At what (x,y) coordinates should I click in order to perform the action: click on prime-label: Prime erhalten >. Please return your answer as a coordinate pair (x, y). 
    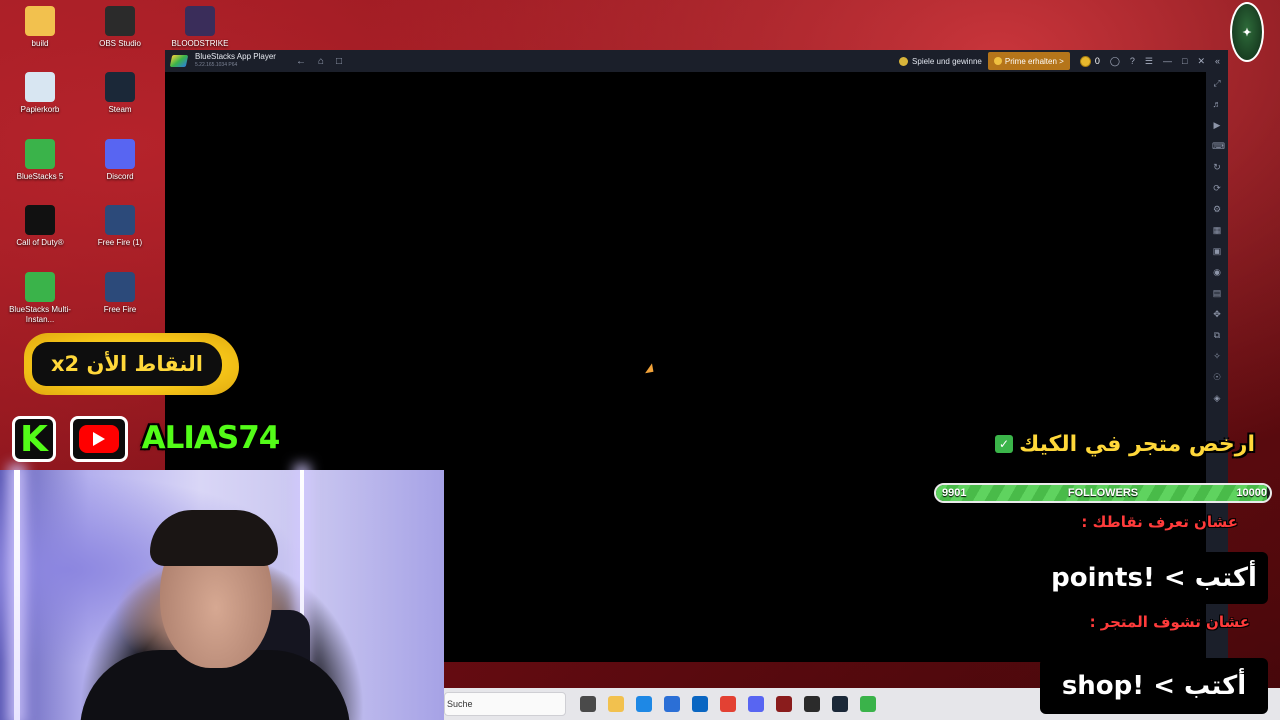
    Looking at the image, I should click on (1034, 61).